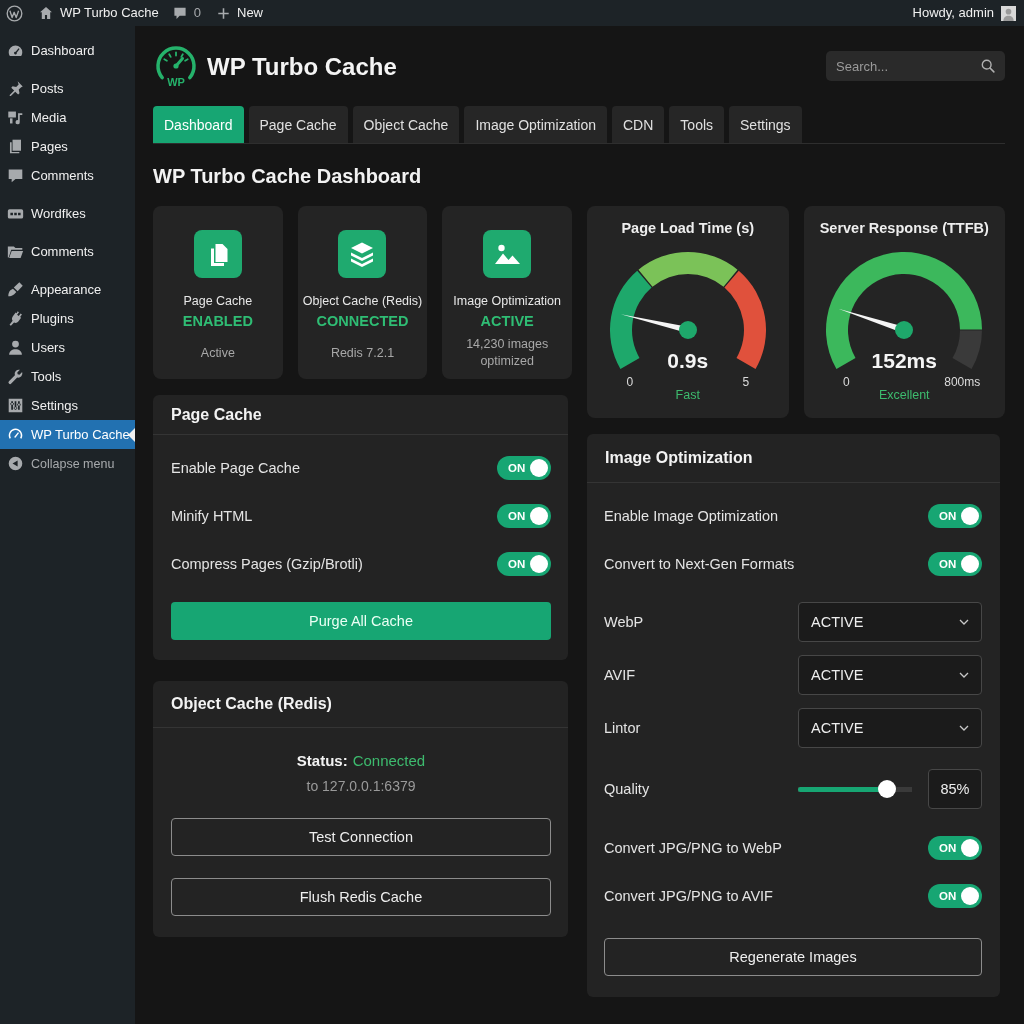  What do you see at coordinates (15, 376) in the screenshot?
I see `wrench-icon` at bounding box center [15, 376].